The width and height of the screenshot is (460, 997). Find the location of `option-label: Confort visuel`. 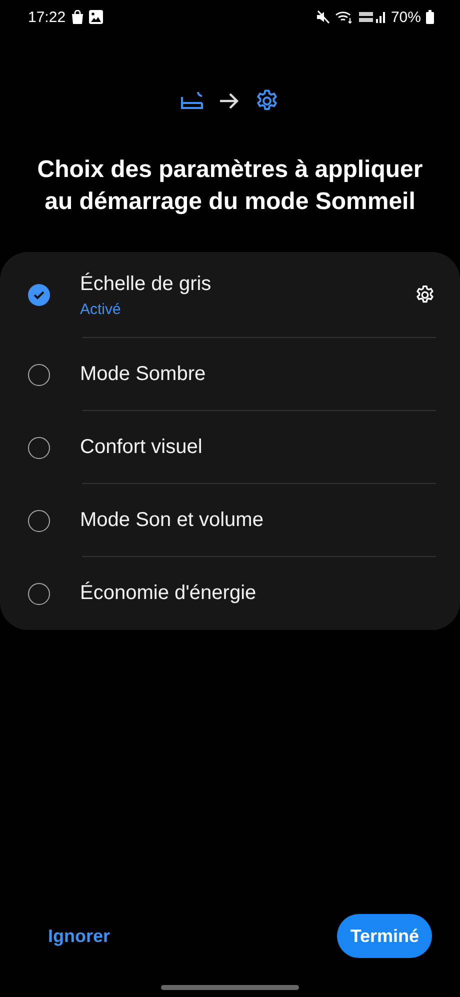

option-label: Confort visuel is located at coordinates (258, 447).